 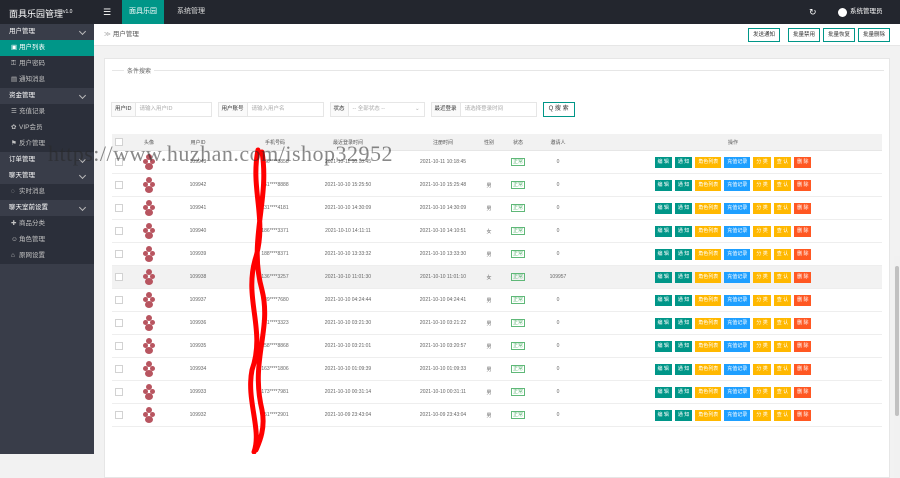 I want to click on menu-toggle-icon: ☰, so click(x=107, y=12).